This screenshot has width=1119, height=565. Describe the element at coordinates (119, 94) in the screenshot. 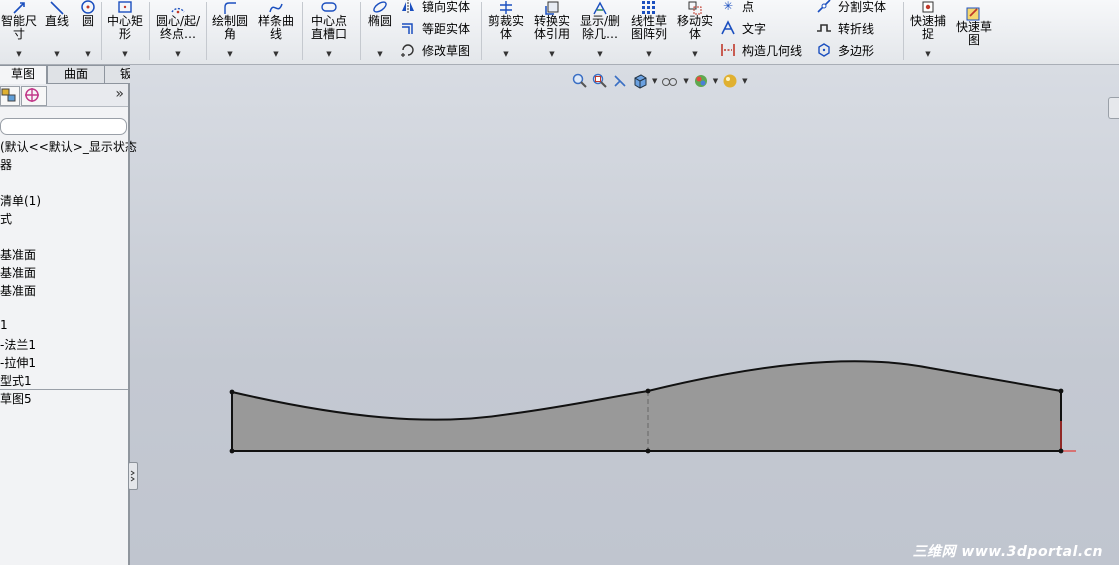

I see `expand-panel-button: »` at that location.